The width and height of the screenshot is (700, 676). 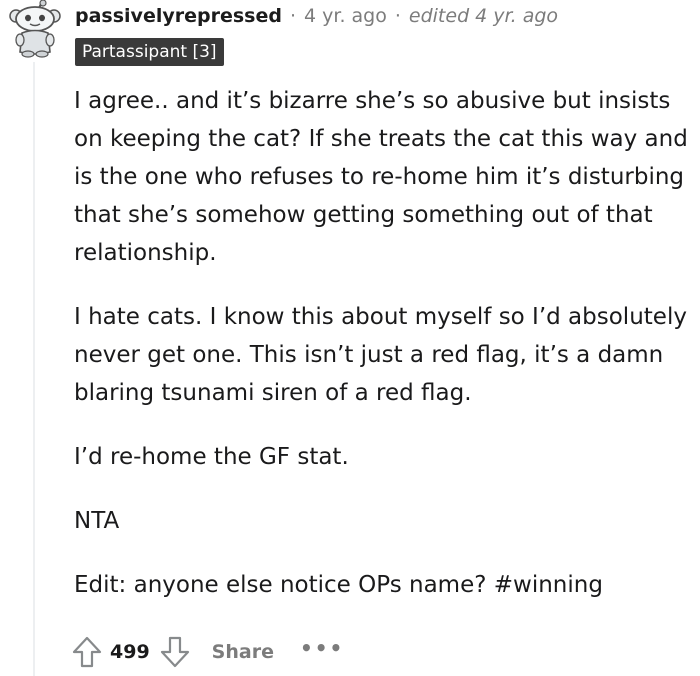 I want to click on more-options-button: •••, so click(x=322, y=648).